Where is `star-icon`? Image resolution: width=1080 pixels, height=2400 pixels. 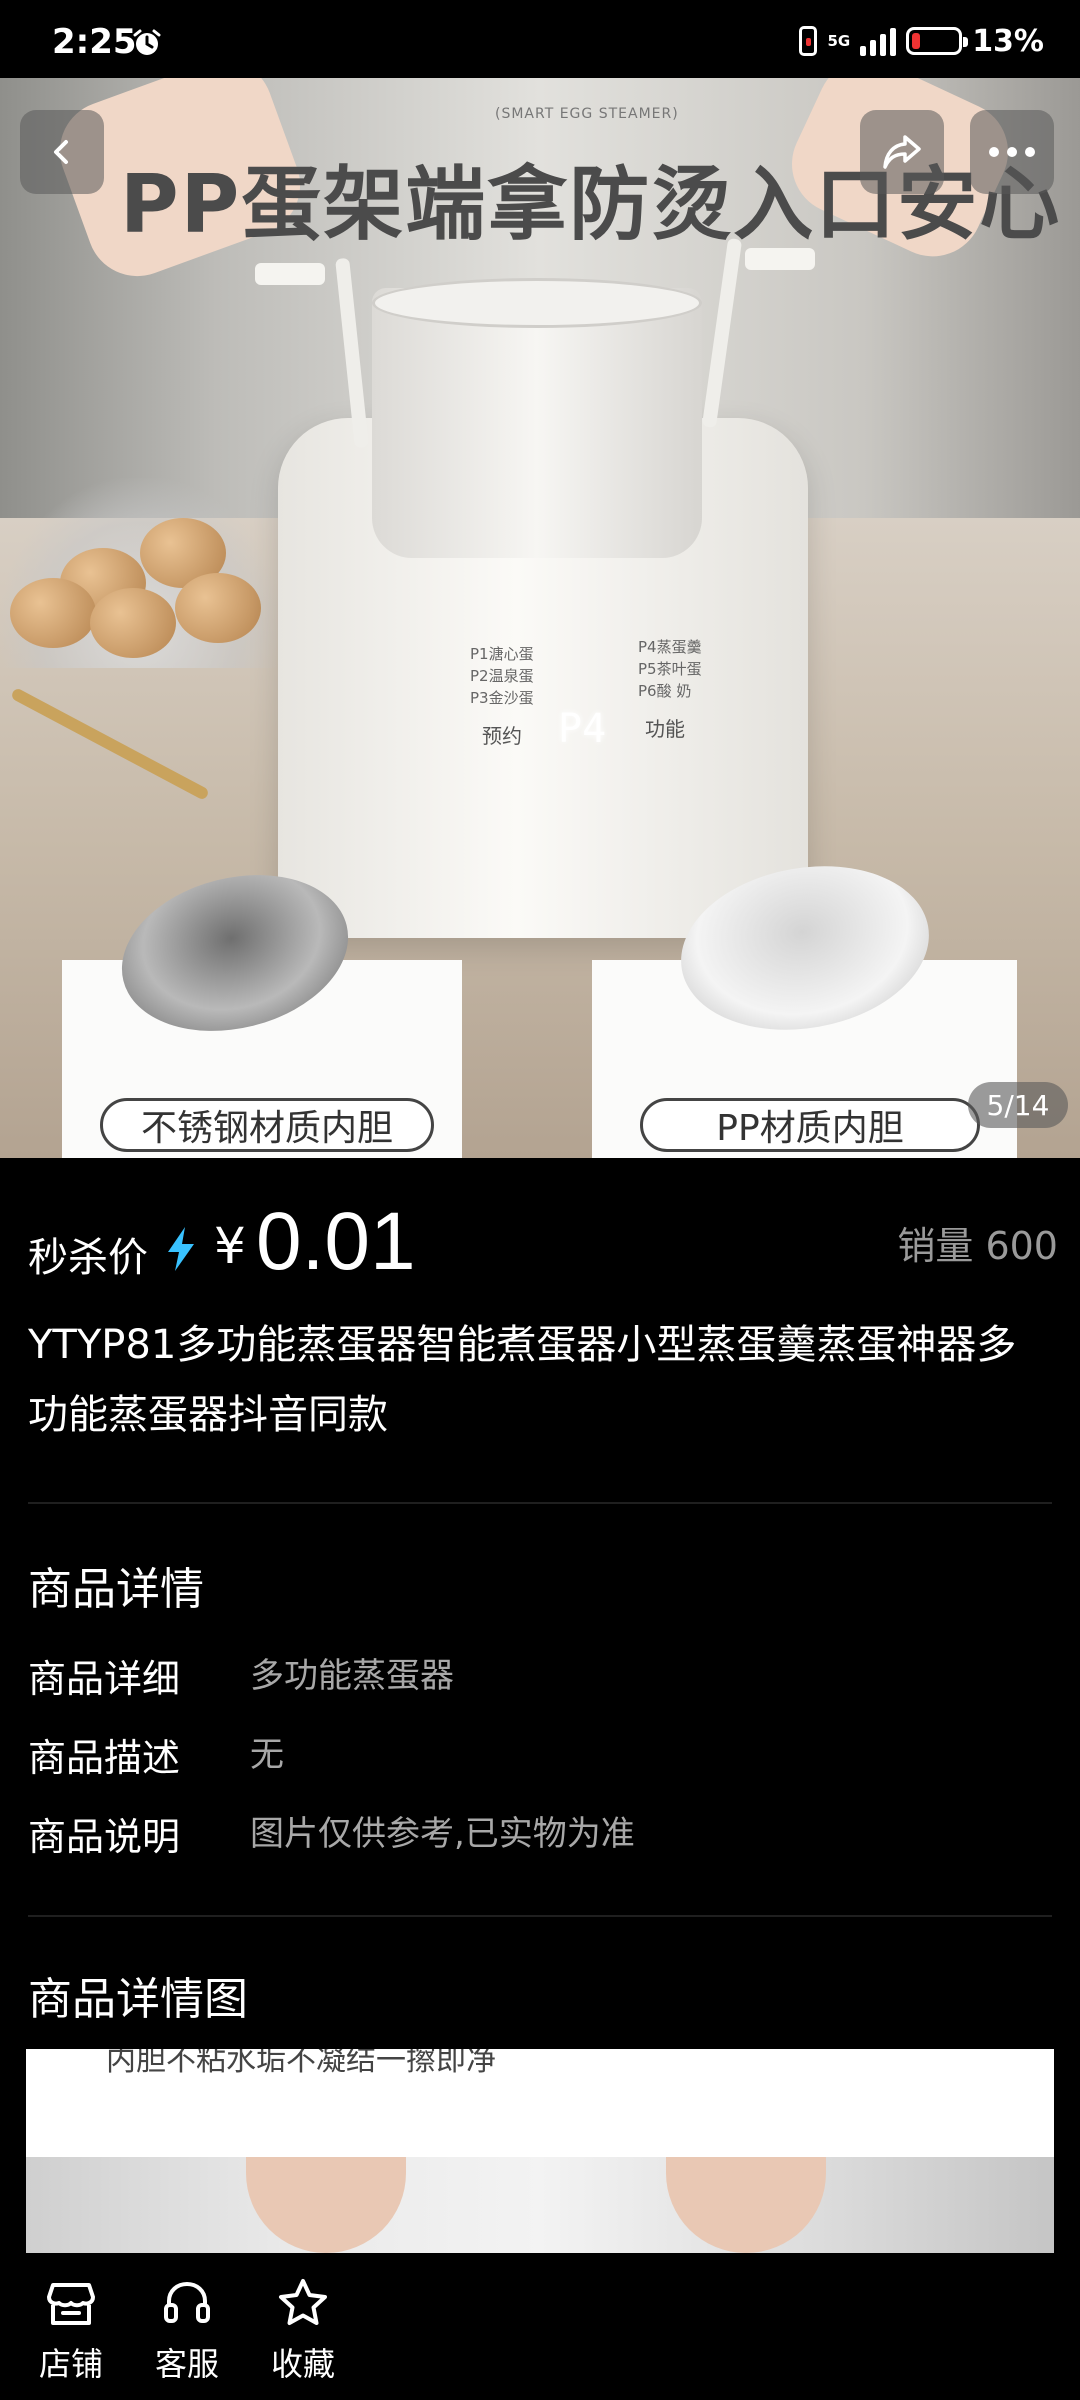
star-icon is located at coordinates (303, 2302).